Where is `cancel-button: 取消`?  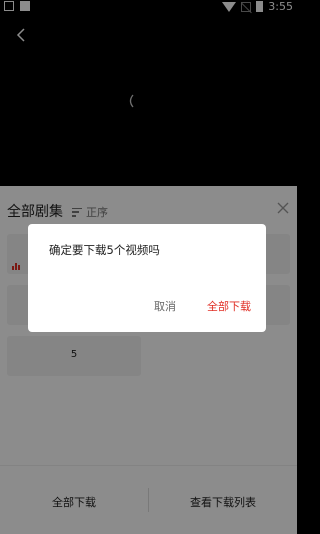 cancel-button: 取消 is located at coordinates (165, 306).